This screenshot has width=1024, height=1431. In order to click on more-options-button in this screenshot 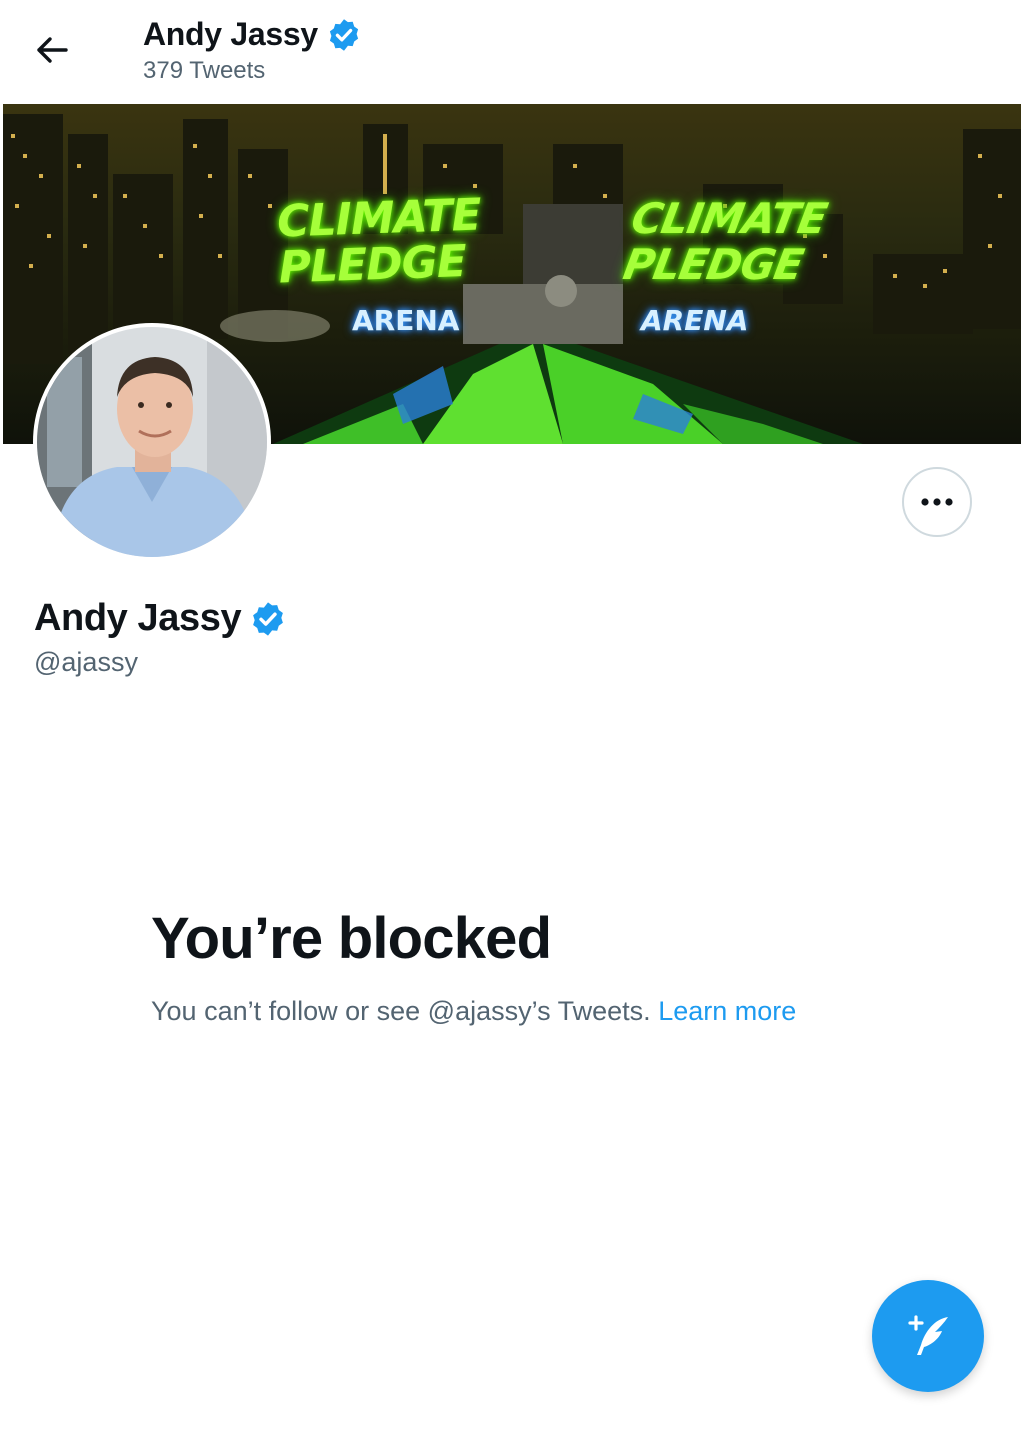, I will do `click(937, 502)`.